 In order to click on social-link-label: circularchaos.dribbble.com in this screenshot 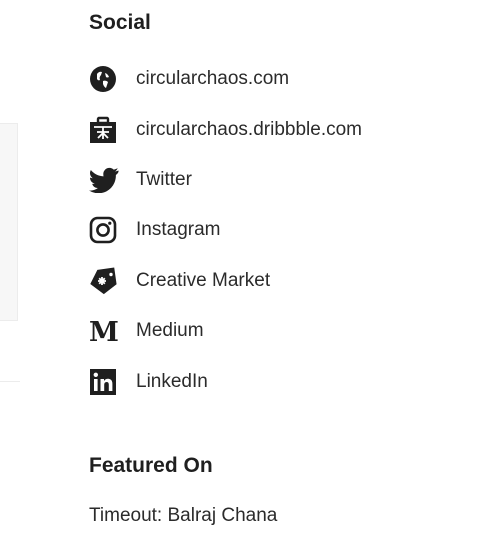, I will do `click(249, 129)`.